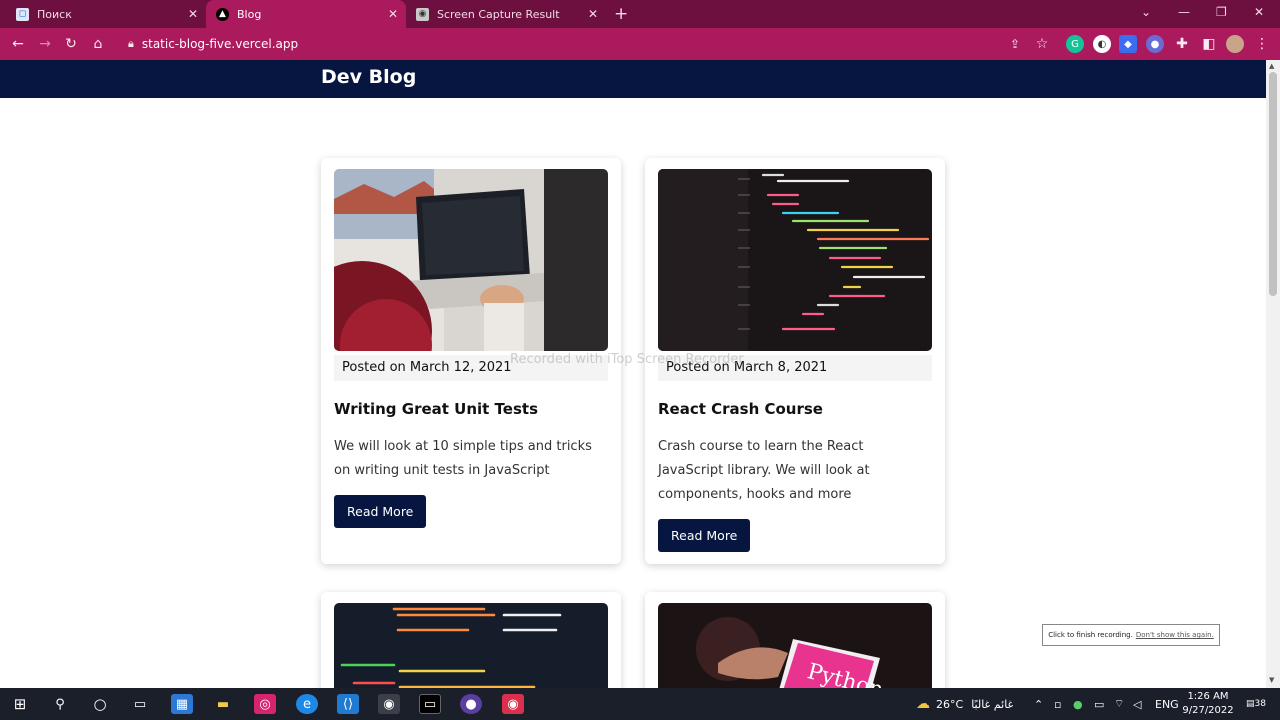 The image size is (1280, 720). What do you see at coordinates (1273, 374) in the screenshot?
I see `page-scrollbar: ▲ ▼` at bounding box center [1273, 374].